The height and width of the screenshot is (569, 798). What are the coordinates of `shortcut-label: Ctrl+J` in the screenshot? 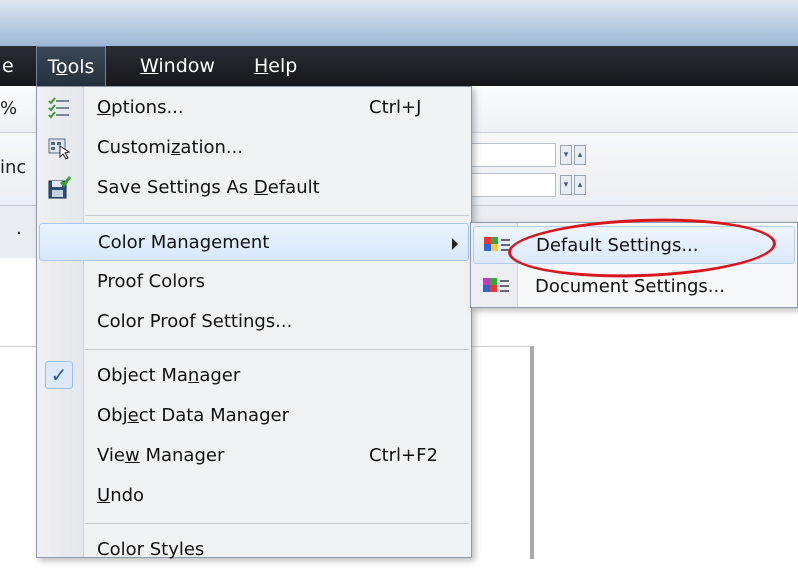 It's located at (395, 107).